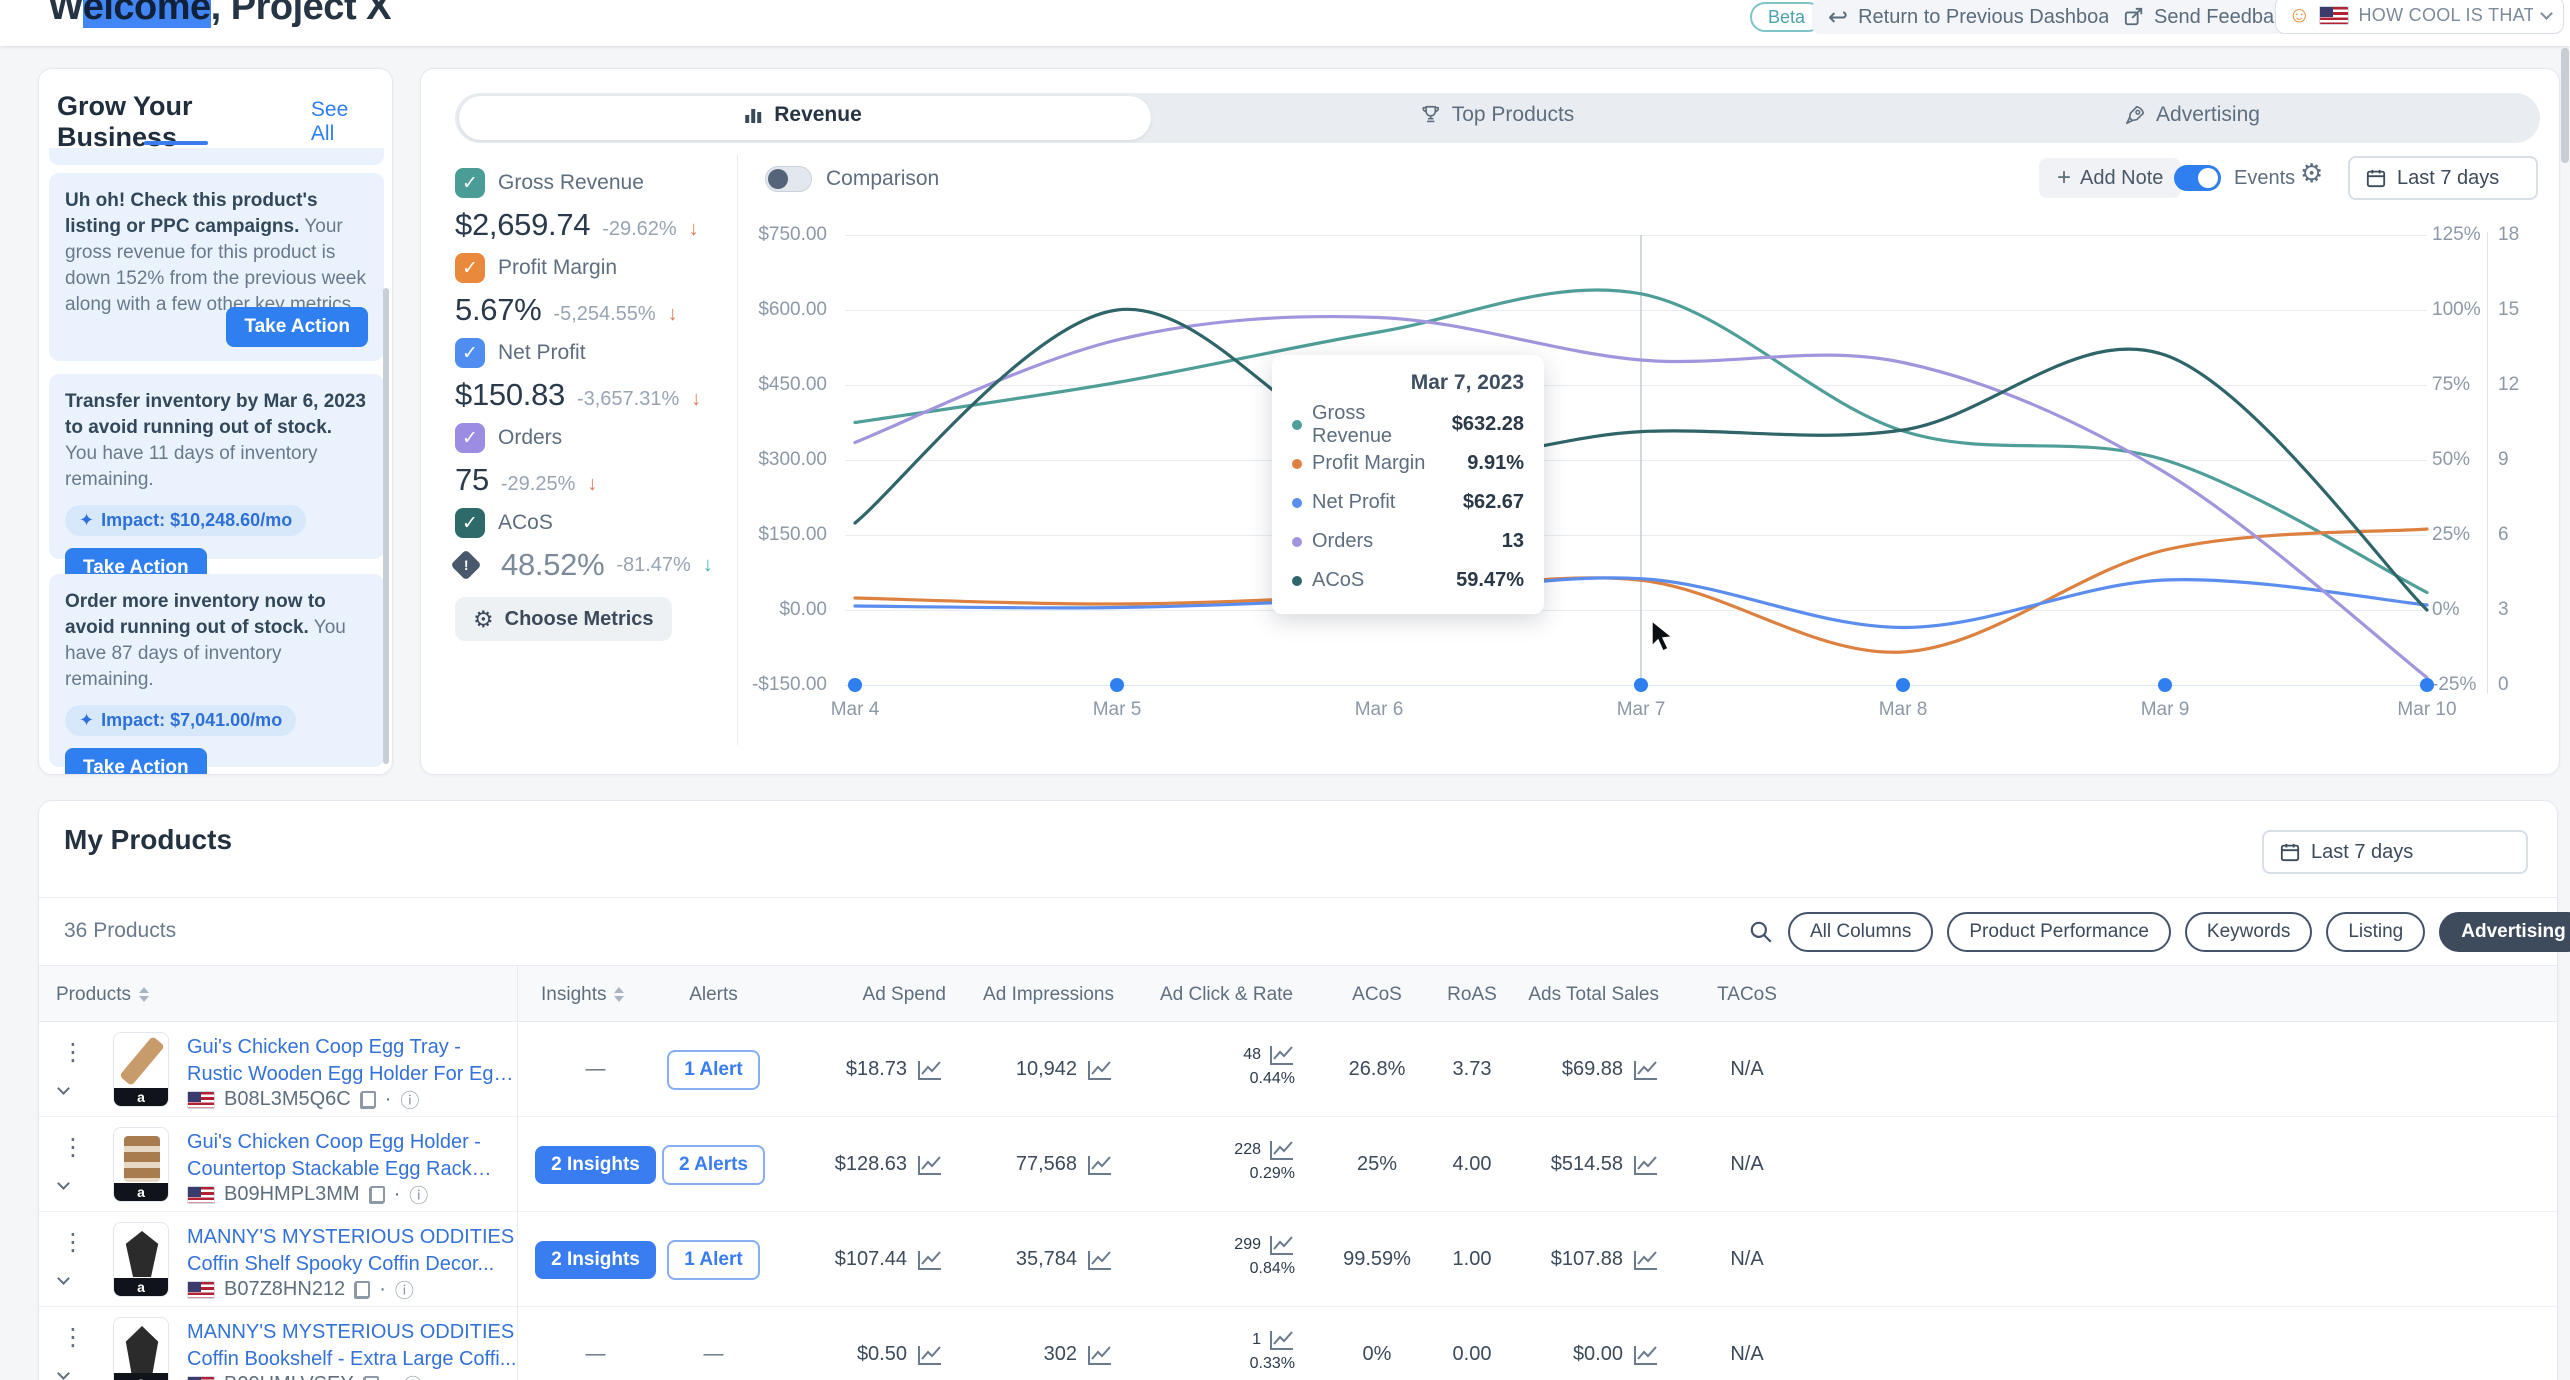  What do you see at coordinates (1196, 994) in the screenshot?
I see `column-ad-click-rate: Ad Click & Rate` at bounding box center [1196, 994].